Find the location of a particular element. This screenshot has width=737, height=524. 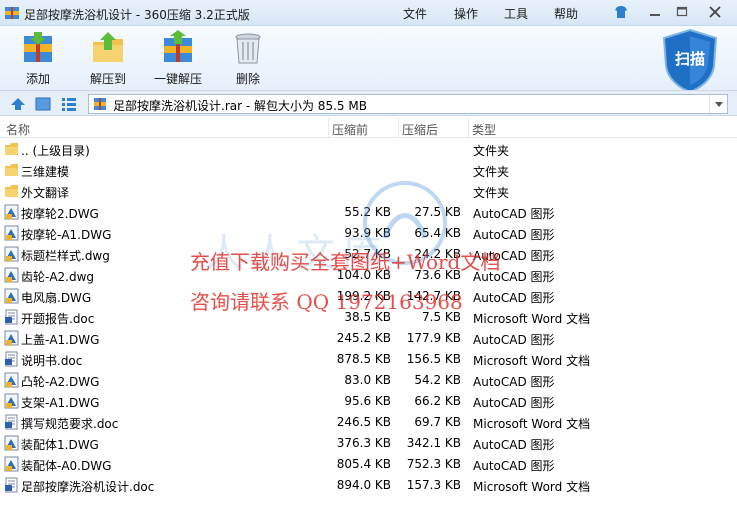

menu-operation: 操作 is located at coordinates (466, 13).